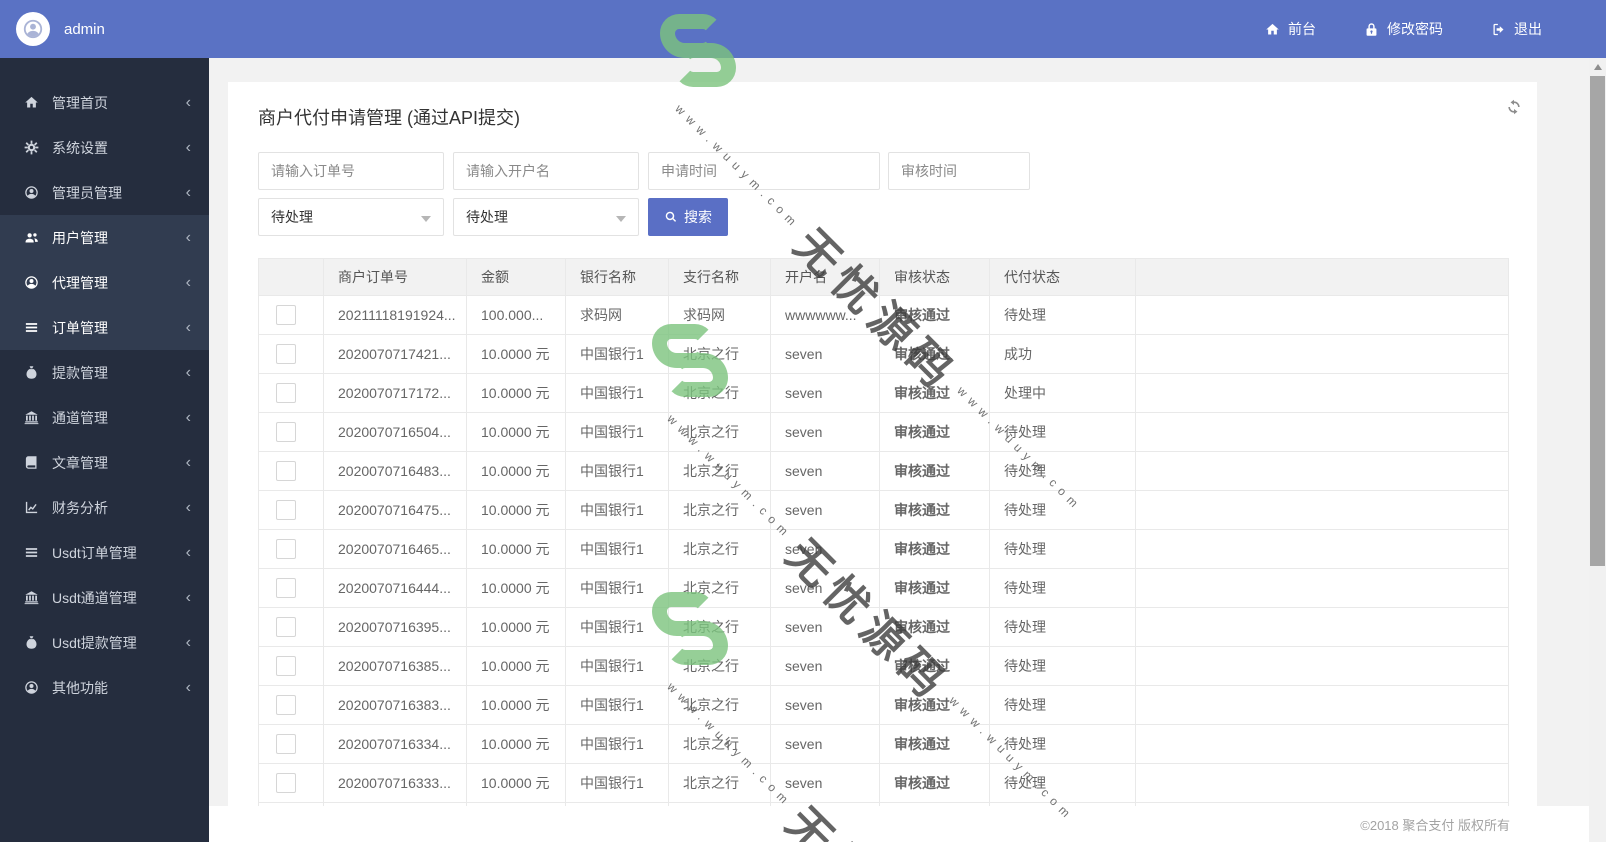  What do you see at coordinates (1498, 29) in the screenshot?
I see `sign-out-icon` at bounding box center [1498, 29].